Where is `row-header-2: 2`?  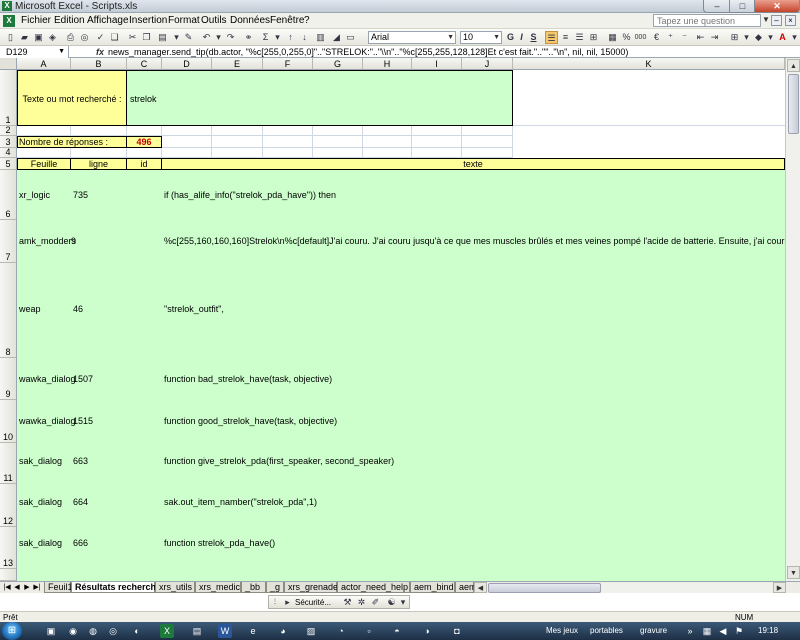 row-header-2: 2 is located at coordinates (8, 130).